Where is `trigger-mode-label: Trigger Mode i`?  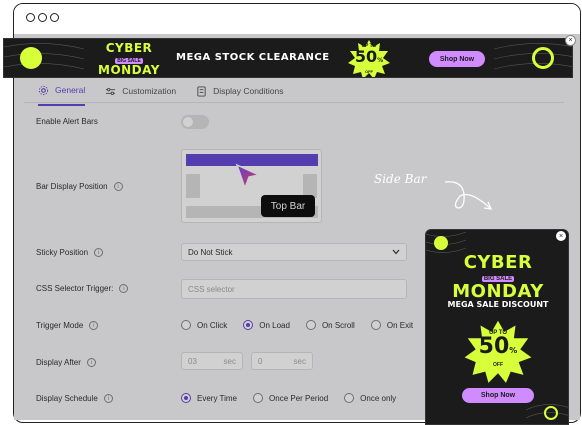 trigger-mode-label: Trigger Mode i is located at coordinates (67, 325).